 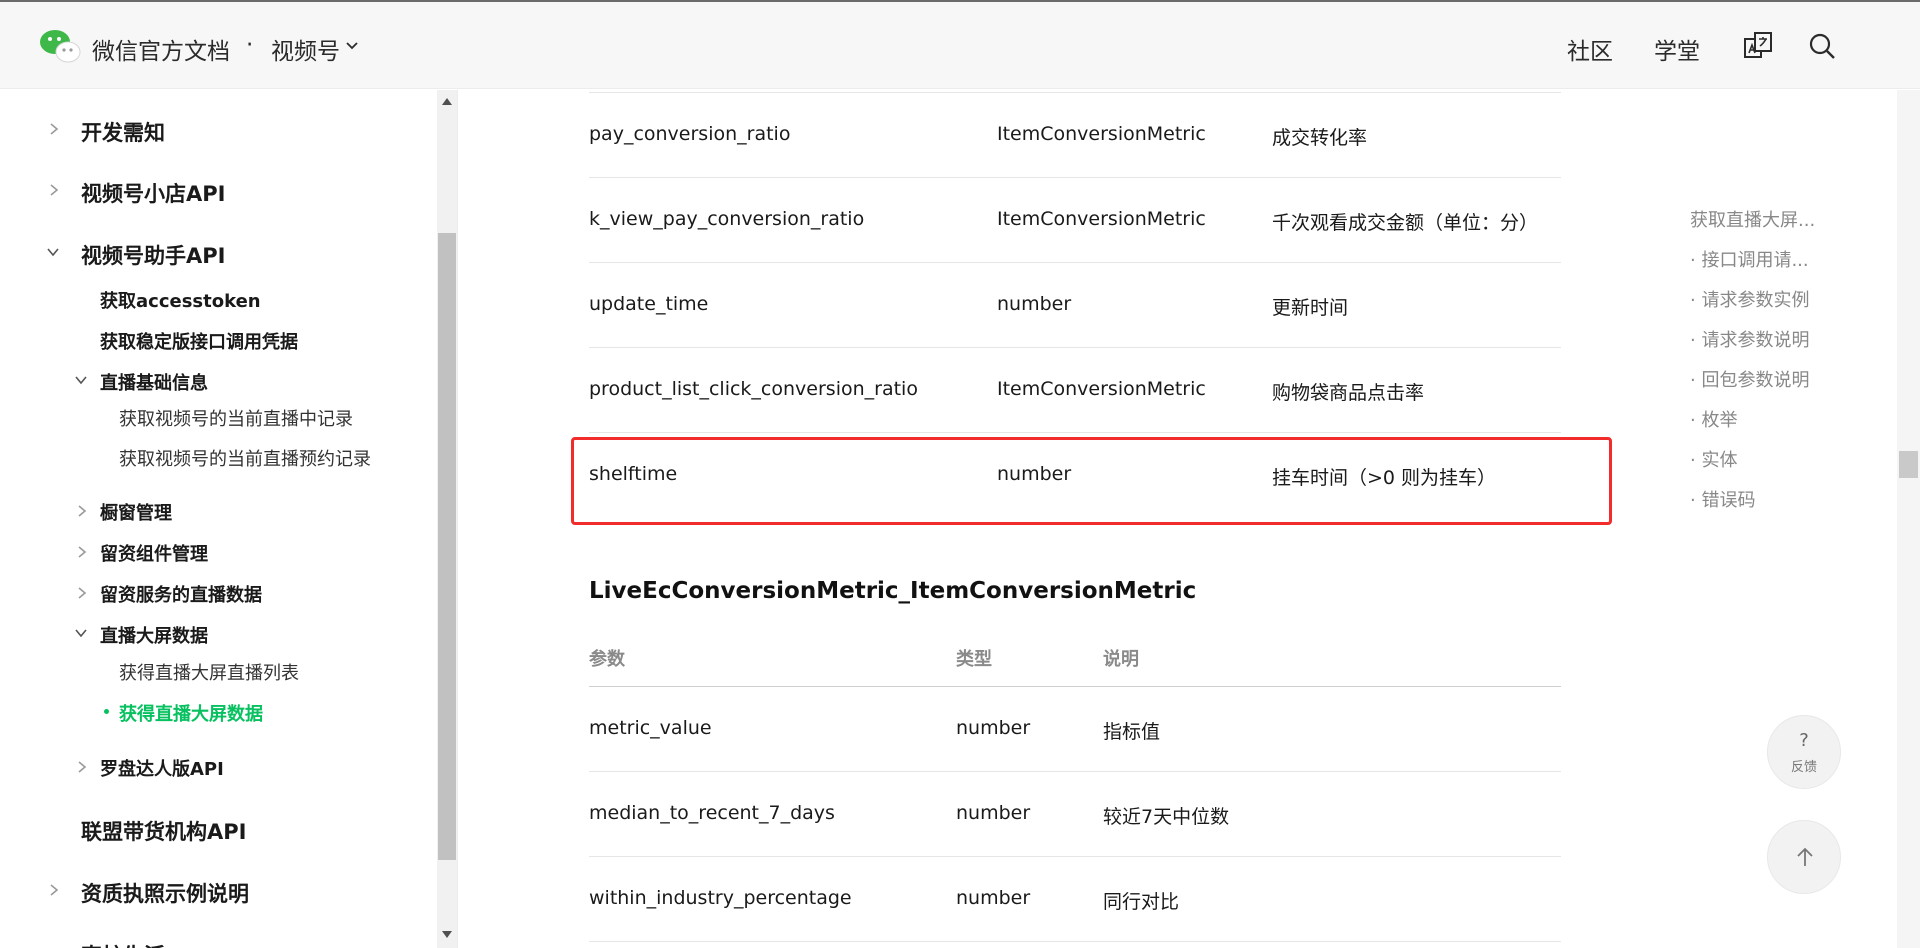 I want to click on toc-item: · 实体, so click(x=1713, y=459).